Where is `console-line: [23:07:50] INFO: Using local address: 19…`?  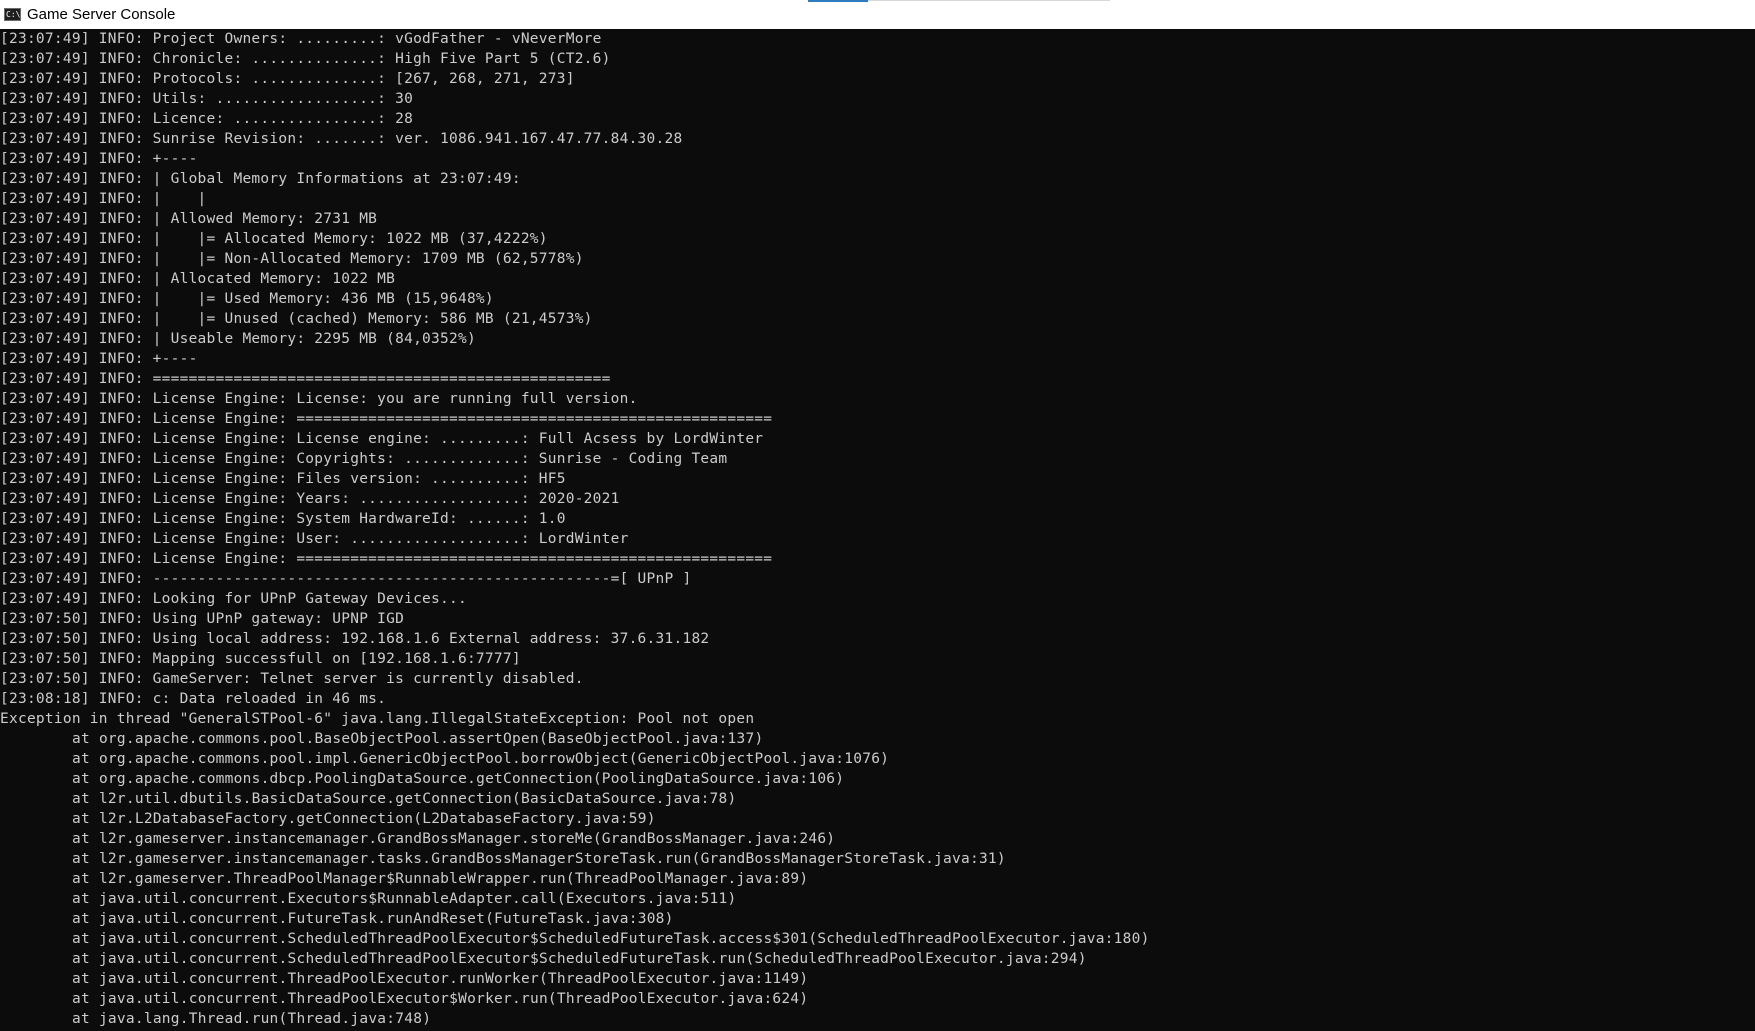
console-line: [23:07:50] INFO: Using local address: 19… is located at coordinates (355, 639).